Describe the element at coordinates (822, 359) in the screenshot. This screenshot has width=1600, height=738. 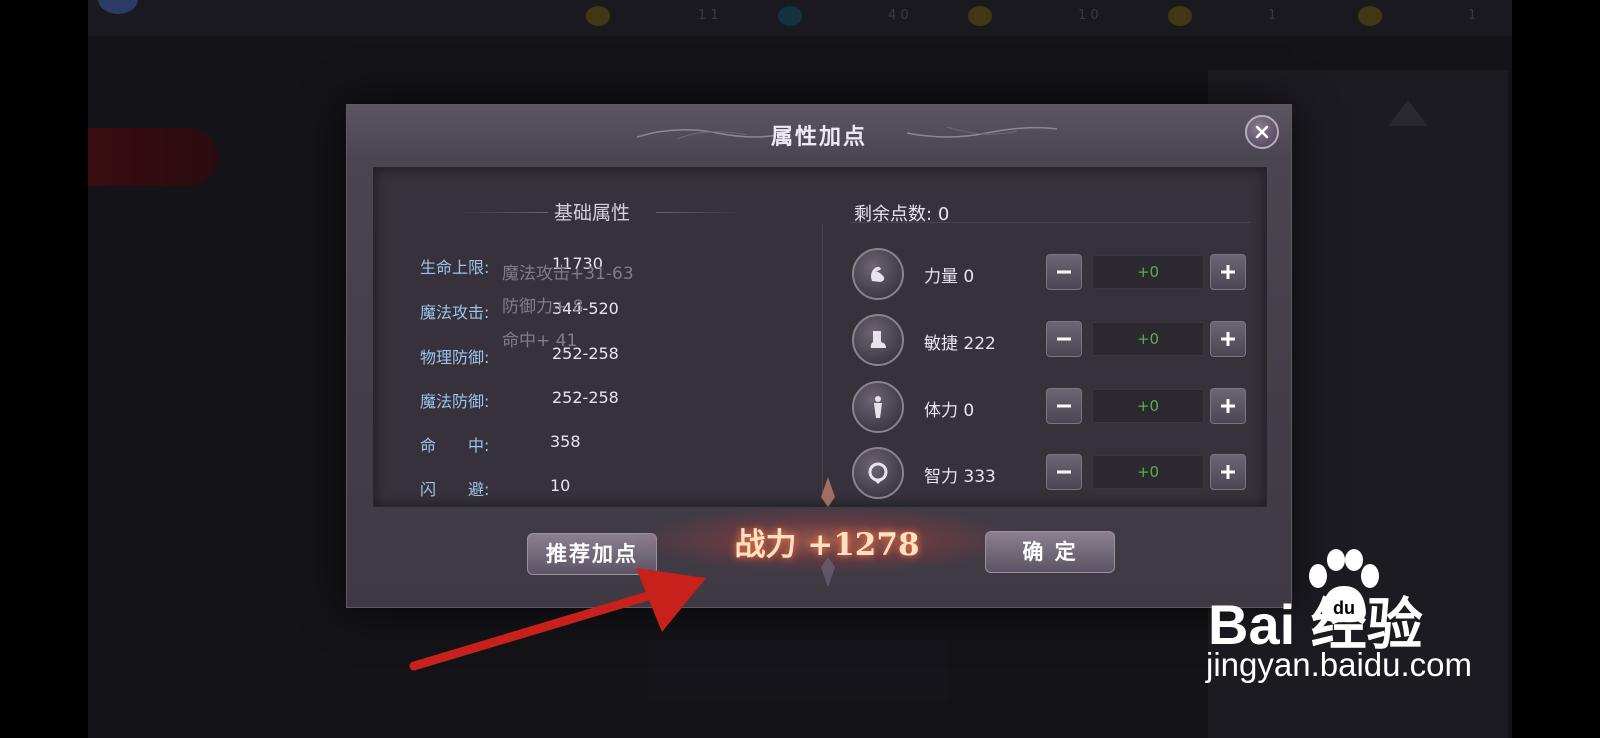
I see `panel-divider` at that location.